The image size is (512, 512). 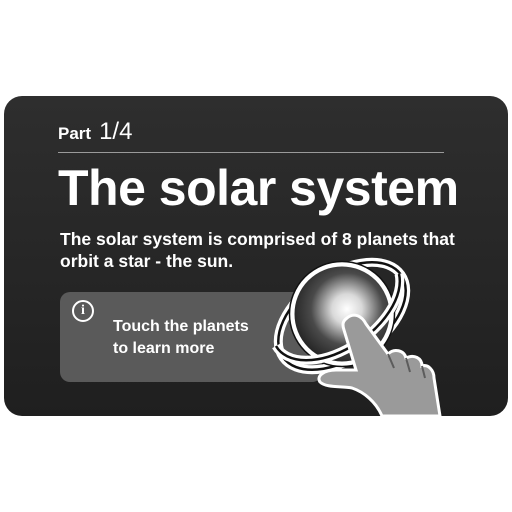 What do you see at coordinates (116, 131) in the screenshot?
I see `part-number: 1/4` at bounding box center [116, 131].